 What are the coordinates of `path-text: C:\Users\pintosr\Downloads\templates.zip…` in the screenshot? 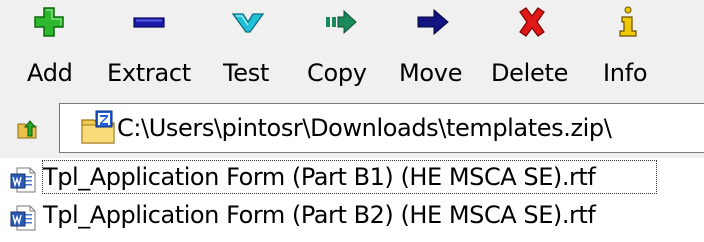 It's located at (364, 128).